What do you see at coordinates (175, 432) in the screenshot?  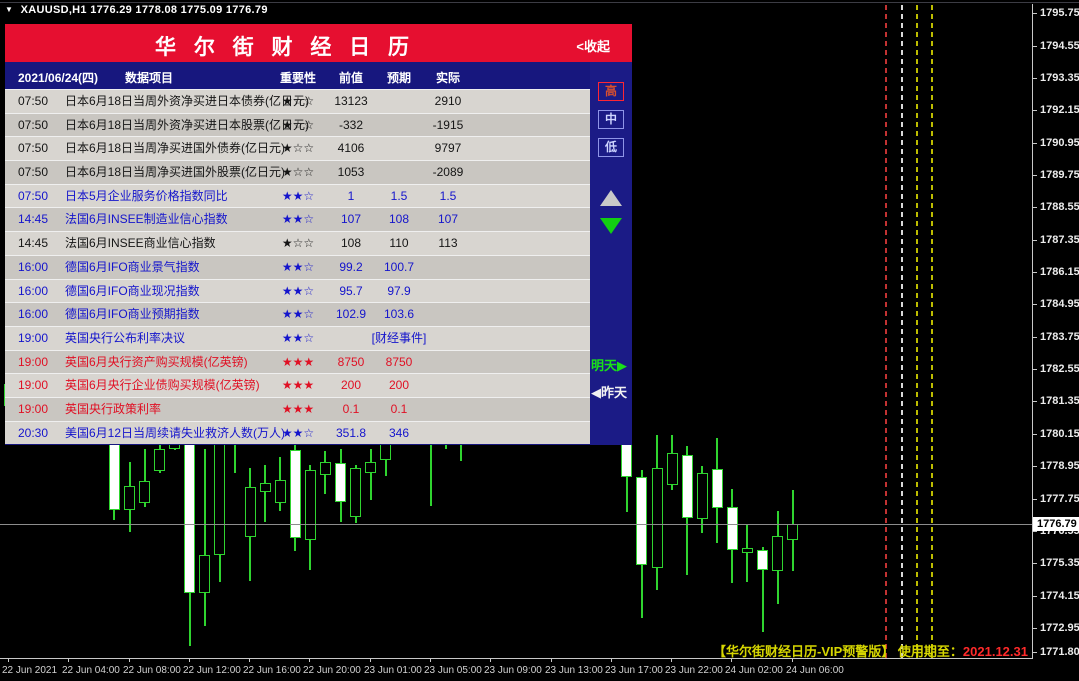 I see `event-name: 美国6月12日当周续请失业救济人数(万人)` at bounding box center [175, 432].